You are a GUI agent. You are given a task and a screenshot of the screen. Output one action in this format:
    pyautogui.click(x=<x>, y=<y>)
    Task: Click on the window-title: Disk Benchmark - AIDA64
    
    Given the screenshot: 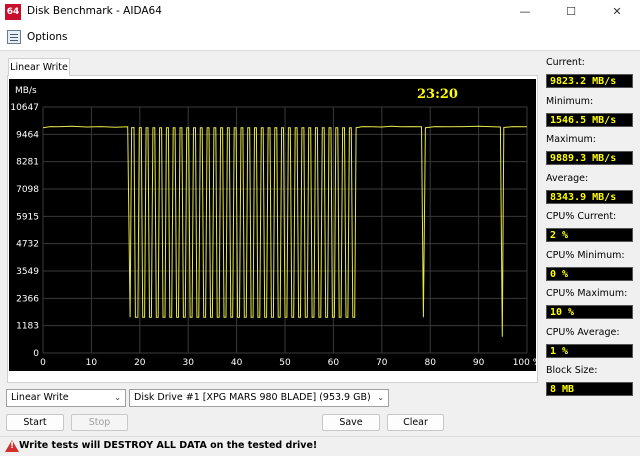 What is the action you would take?
    pyautogui.click(x=94, y=11)
    